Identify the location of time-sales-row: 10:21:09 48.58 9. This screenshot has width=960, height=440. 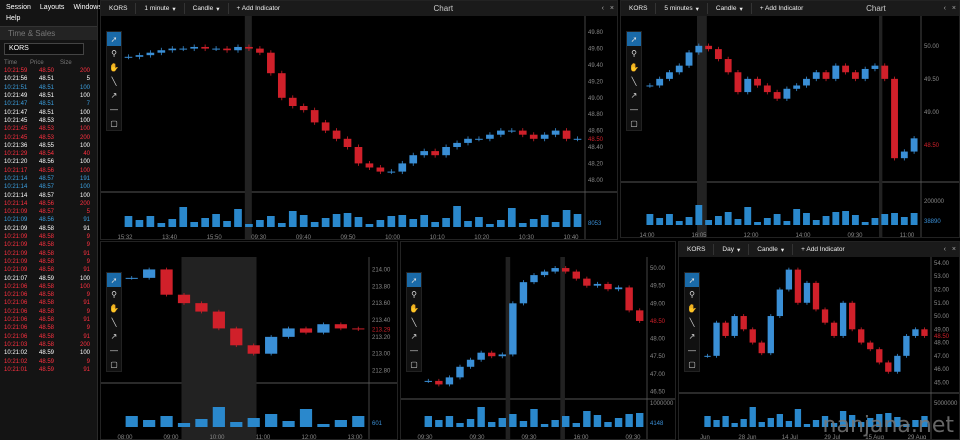
(48, 262).